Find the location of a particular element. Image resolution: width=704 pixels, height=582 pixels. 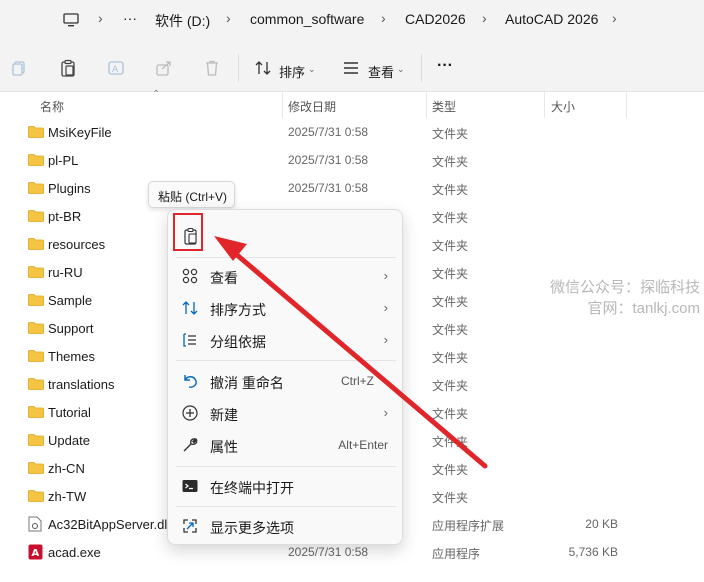

annotation-arrow-shaft is located at coordinates (357, 357).